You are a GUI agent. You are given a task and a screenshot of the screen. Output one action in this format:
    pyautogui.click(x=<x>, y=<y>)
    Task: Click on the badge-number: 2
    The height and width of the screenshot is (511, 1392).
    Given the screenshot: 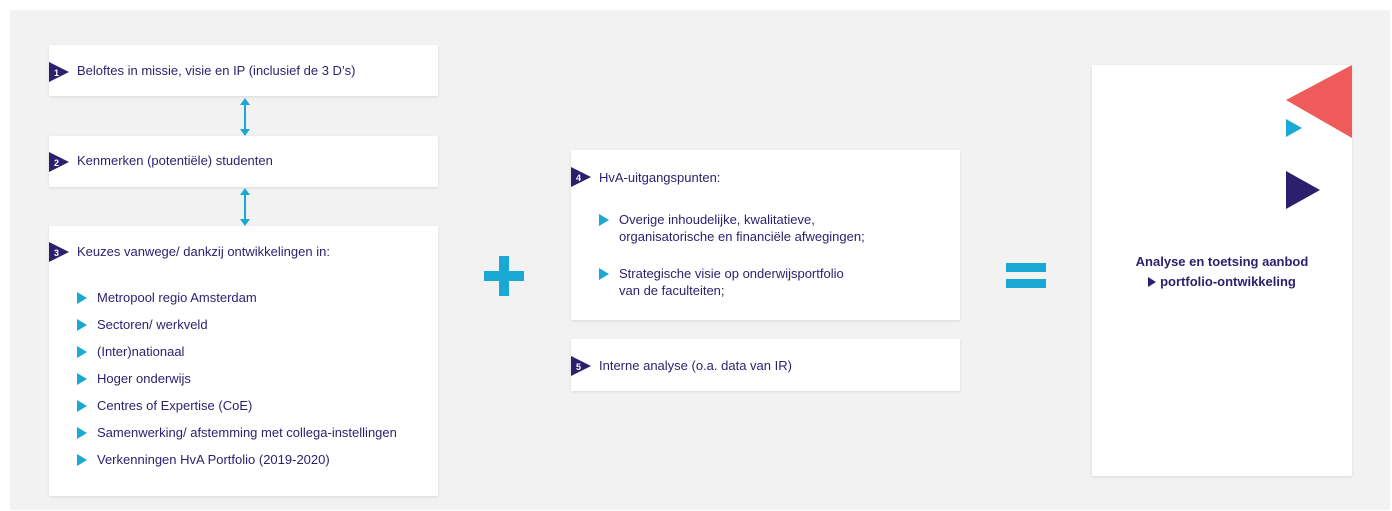 What is the action you would take?
    pyautogui.click(x=56, y=163)
    